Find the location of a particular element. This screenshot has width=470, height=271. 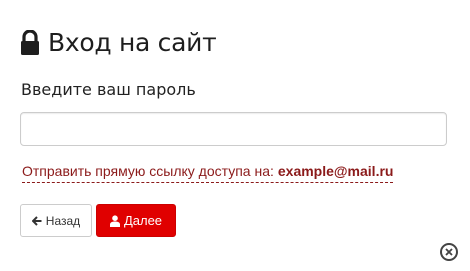

dialog-title-text: Вход на сайт is located at coordinates (132, 42).